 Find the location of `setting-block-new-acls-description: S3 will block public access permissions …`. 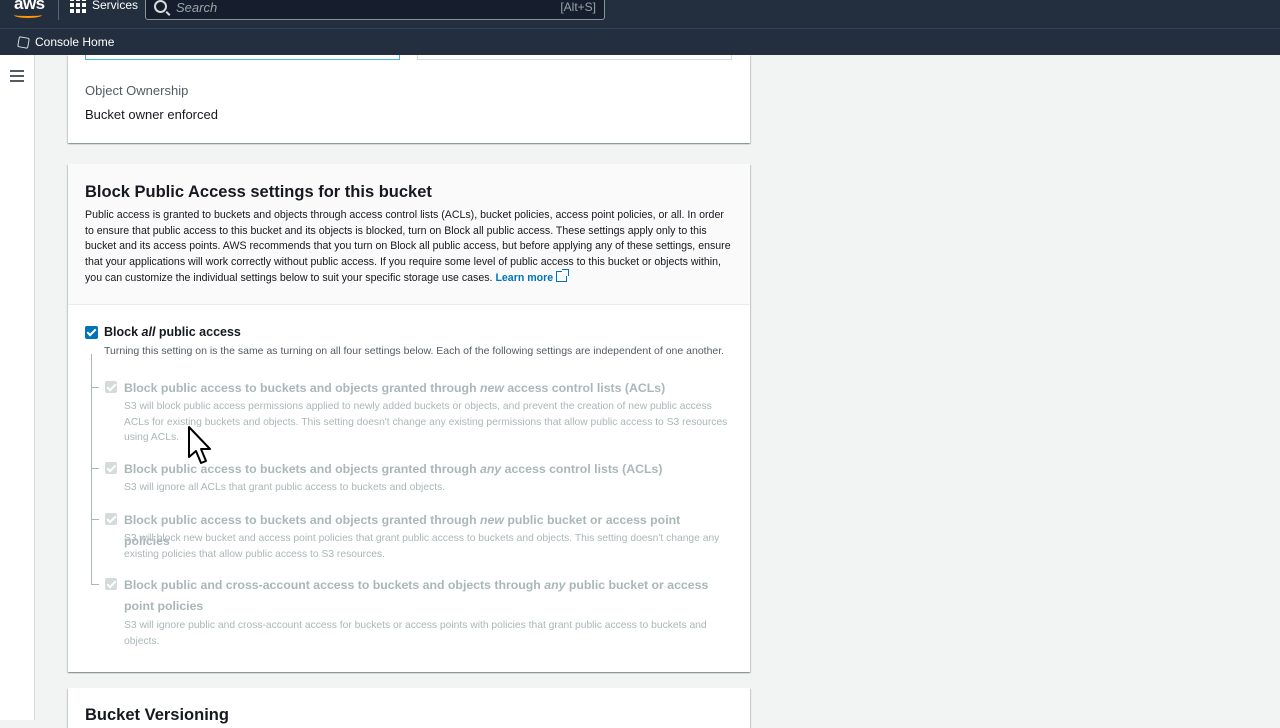

setting-block-new-acls-description: S3 will block public access permissions … is located at coordinates (426, 422).